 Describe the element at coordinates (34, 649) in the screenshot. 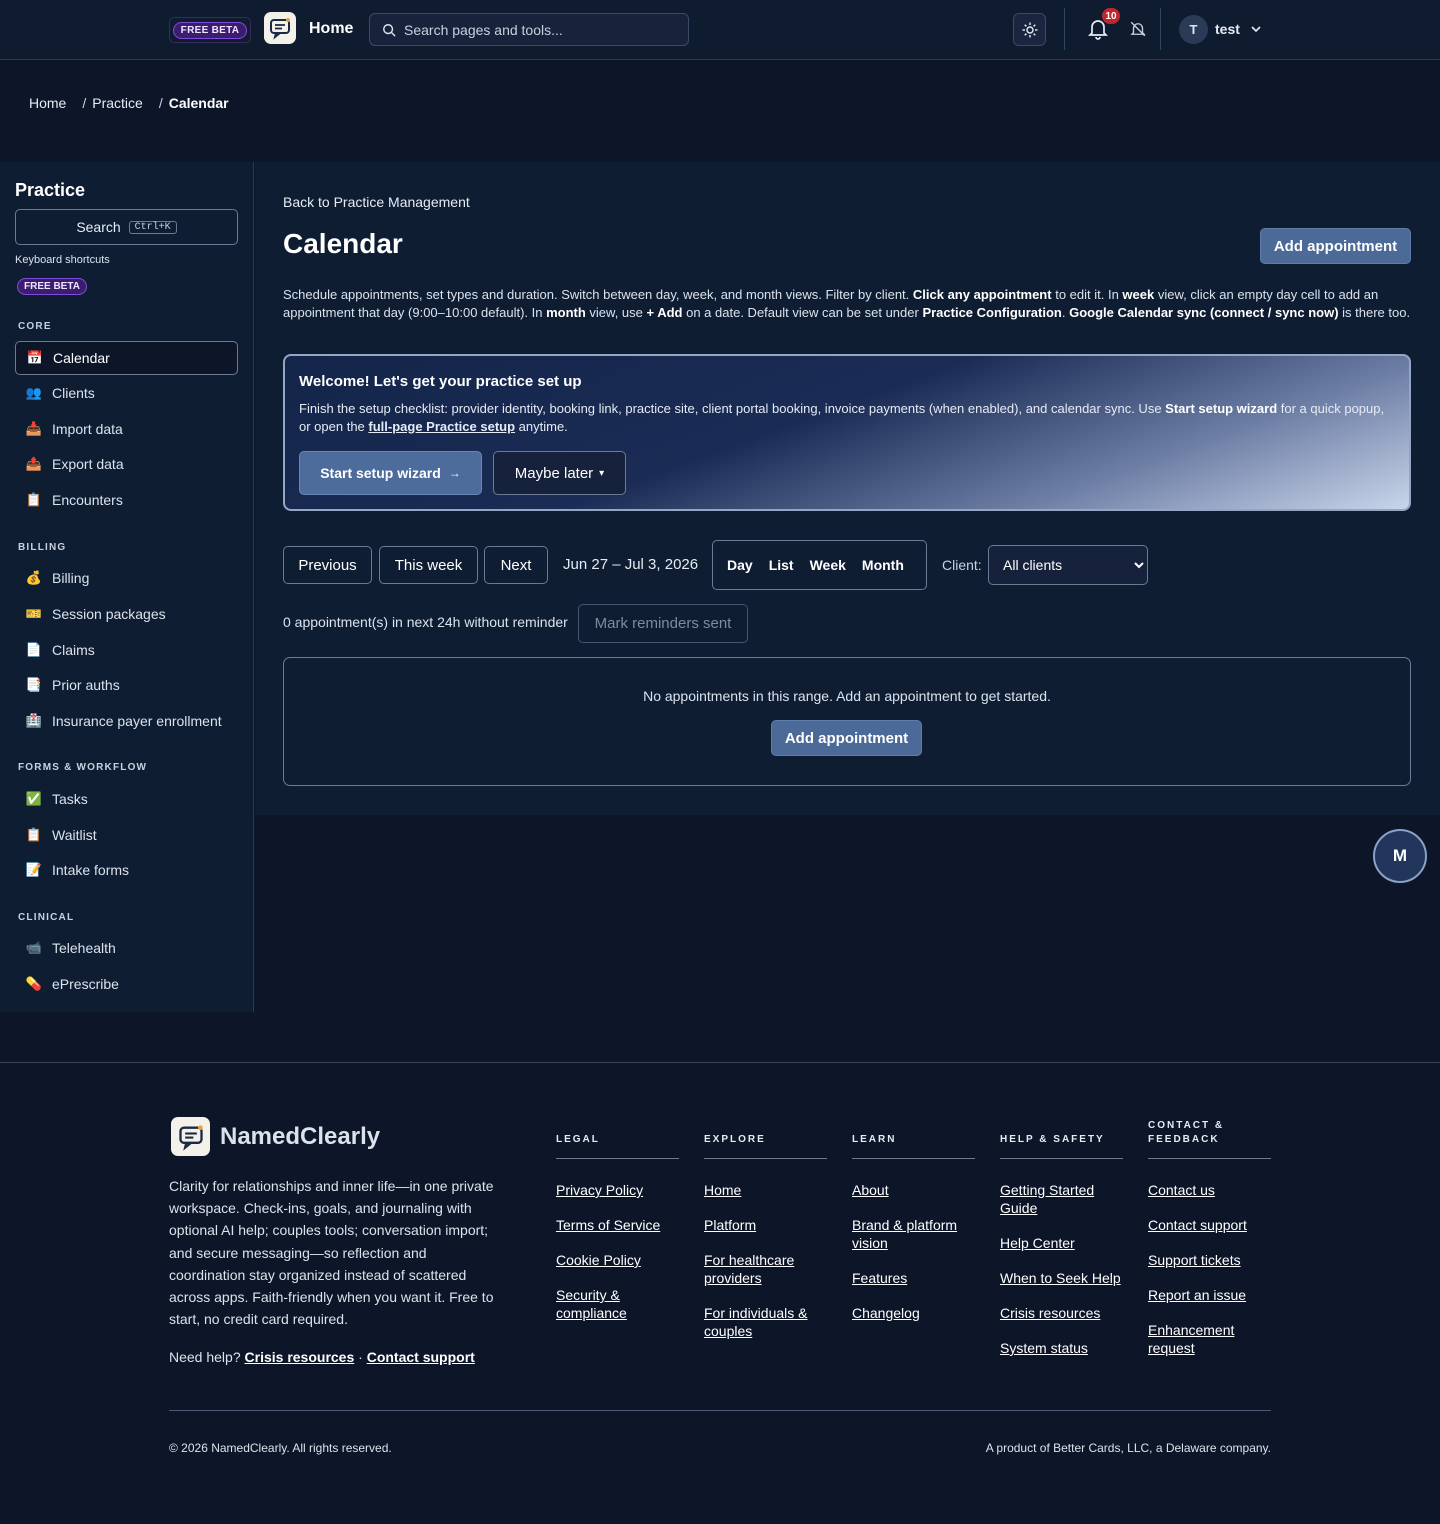

I see `document-icon: 📄` at that location.